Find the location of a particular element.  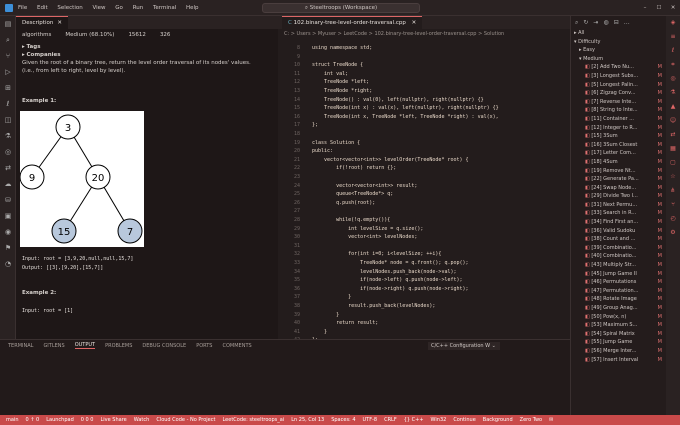

status-item: Continue is located at coordinates (464, 420).